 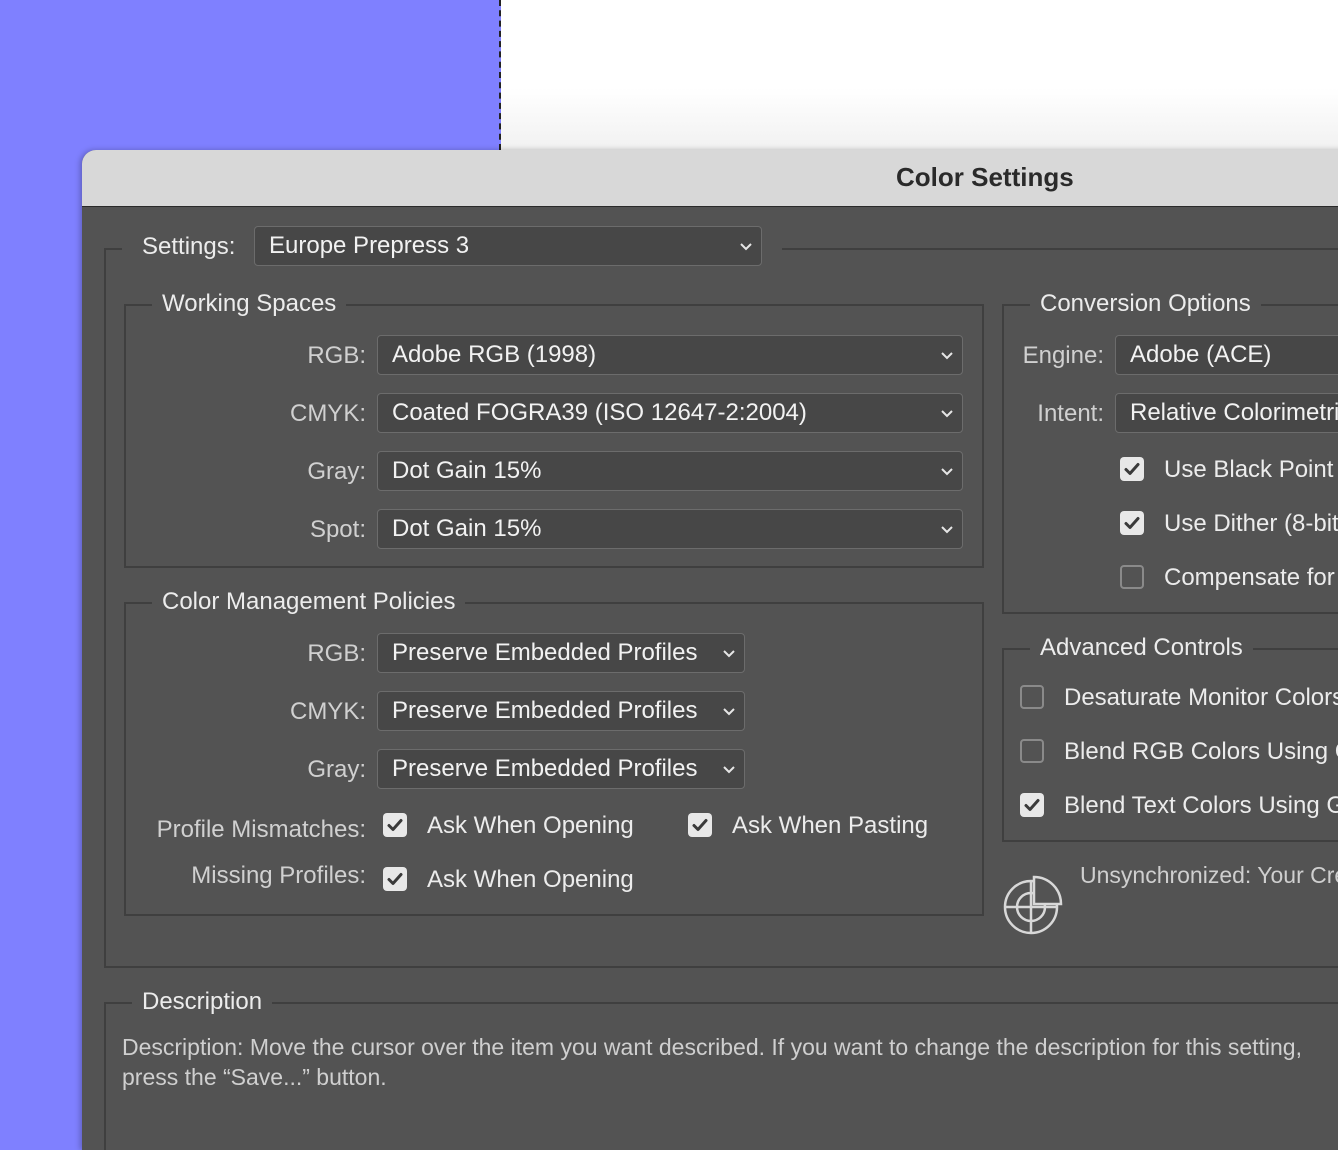 What do you see at coordinates (336, 769) in the screenshot?
I see `policy-gray-label: Gray:` at bounding box center [336, 769].